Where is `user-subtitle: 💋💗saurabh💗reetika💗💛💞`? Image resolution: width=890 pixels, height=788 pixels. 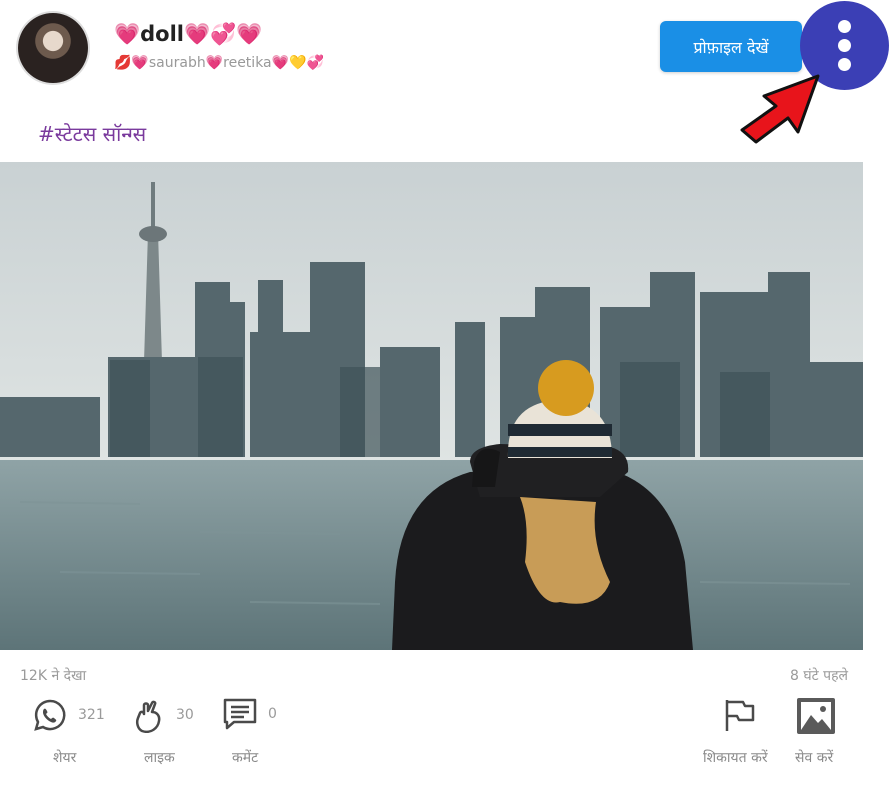 user-subtitle: 💋💗saurabh💗reetika💗💛💞 is located at coordinates (219, 63).